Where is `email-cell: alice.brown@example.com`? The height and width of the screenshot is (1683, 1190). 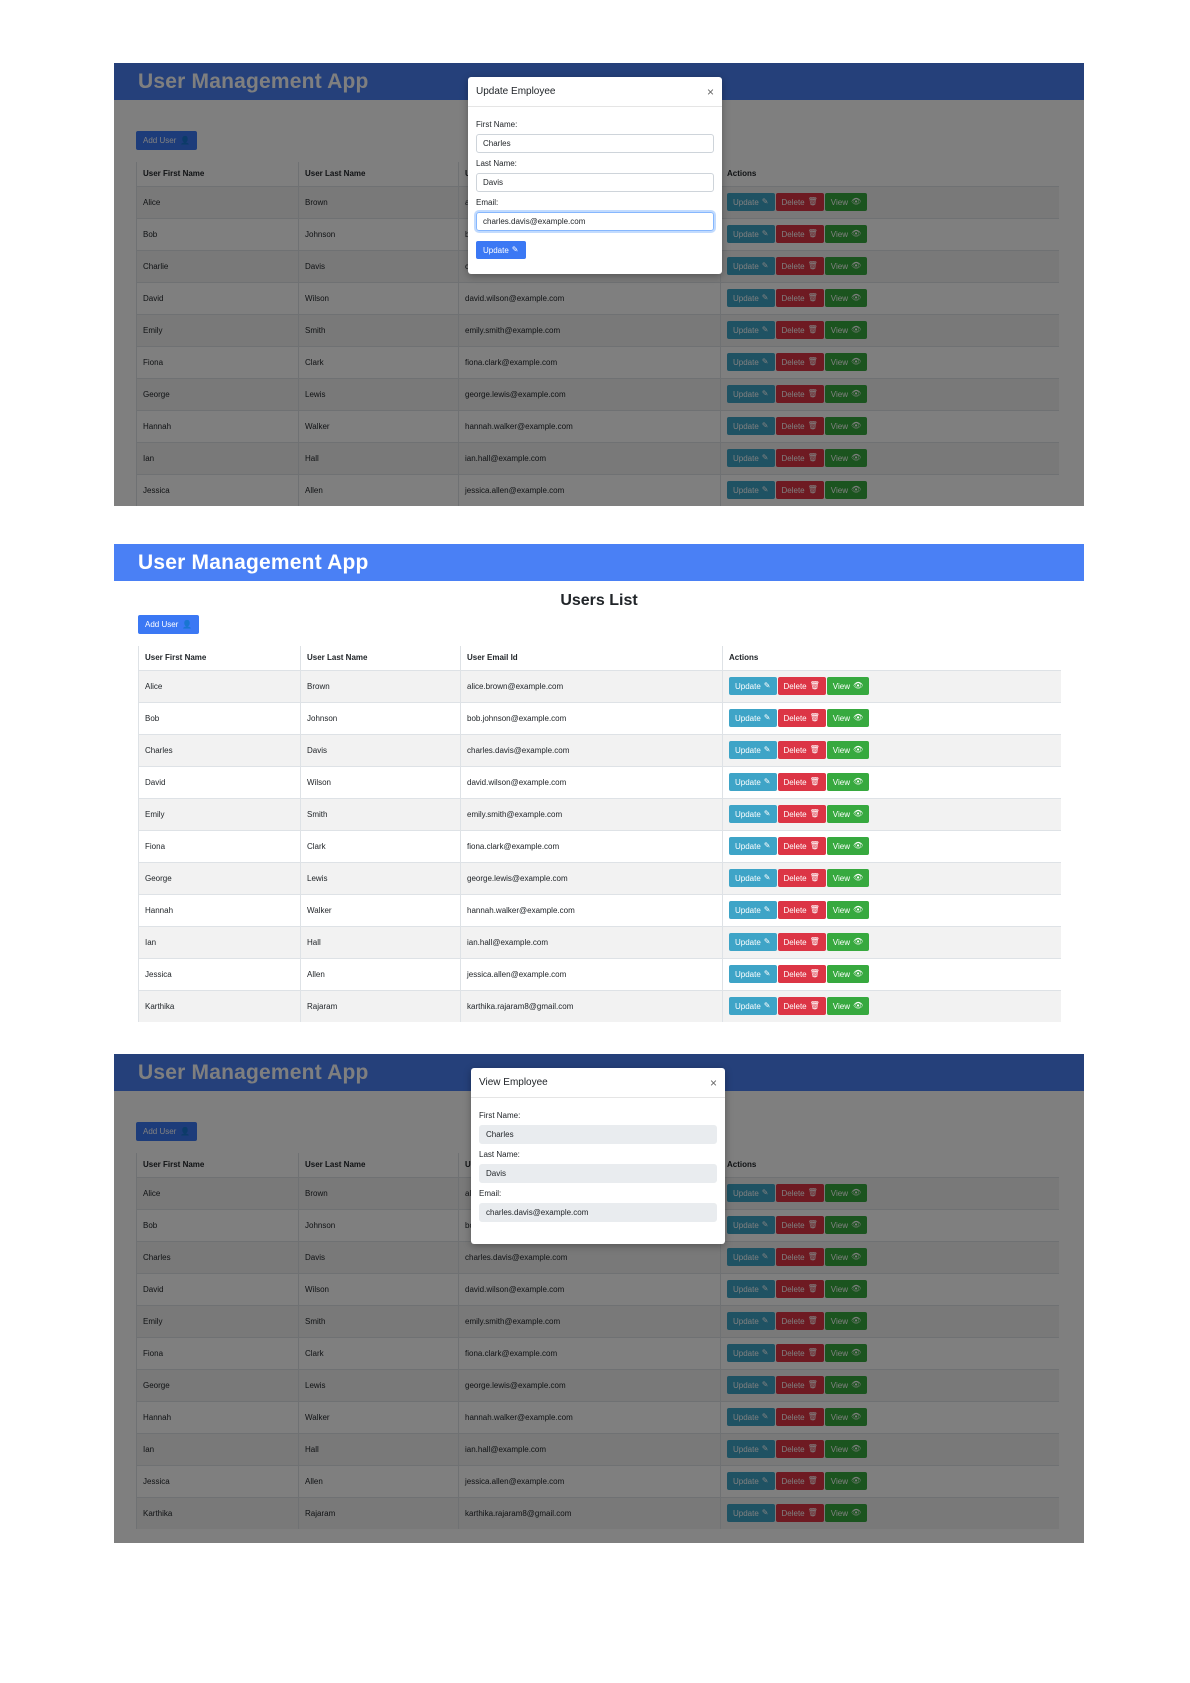
email-cell: alice.brown@example.com is located at coordinates (591, 685).